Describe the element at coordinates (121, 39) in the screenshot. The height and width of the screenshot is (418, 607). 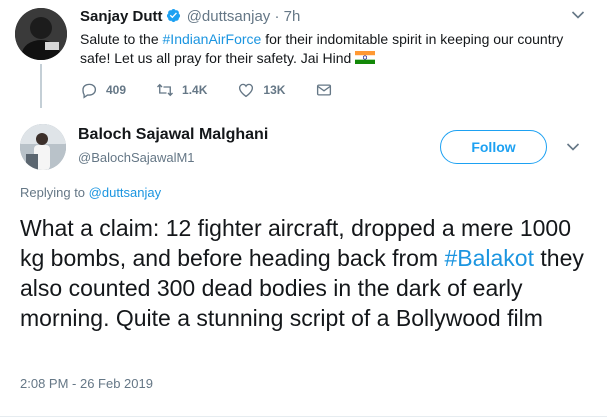
I see `tweet-text-part: Salute to the` at that location.